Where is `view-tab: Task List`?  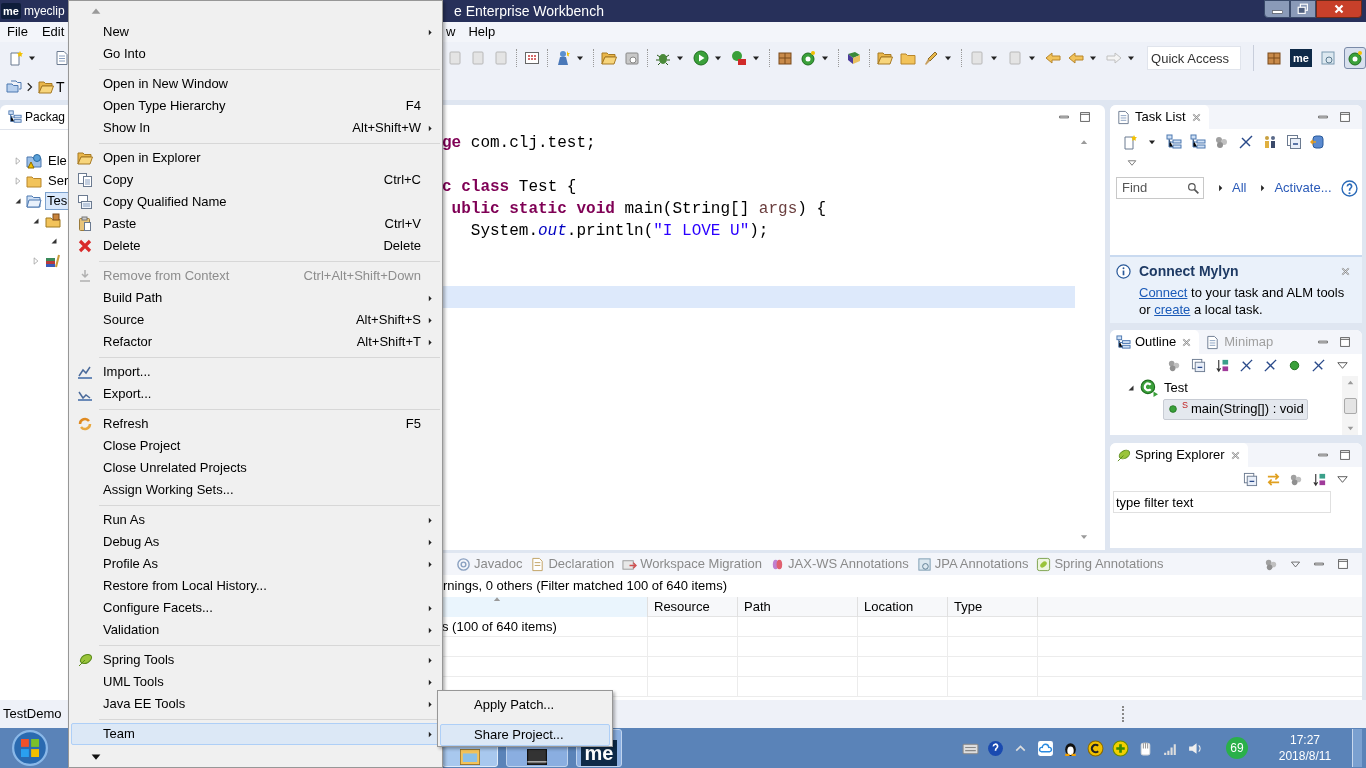
view-tab: Task List is located at coordinates (1159, 117).